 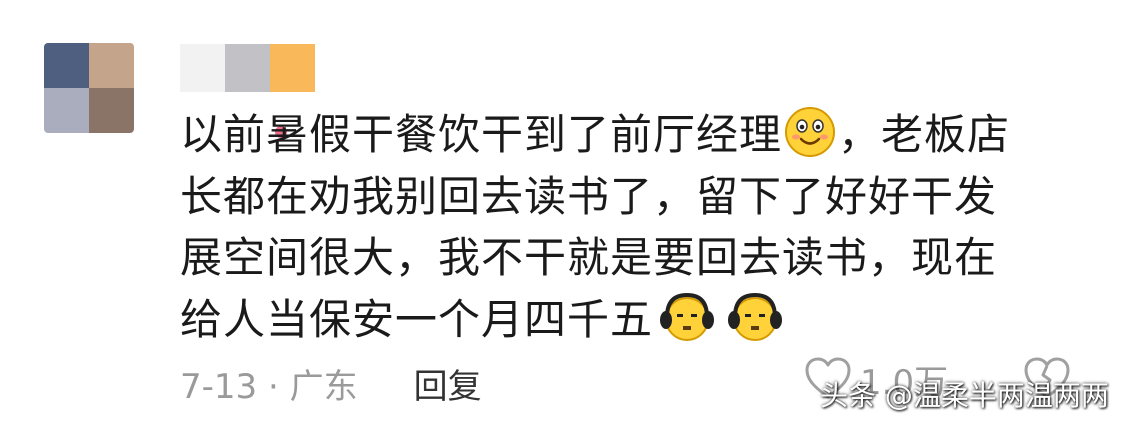 I want to click on username, so click(x=247, y=91).